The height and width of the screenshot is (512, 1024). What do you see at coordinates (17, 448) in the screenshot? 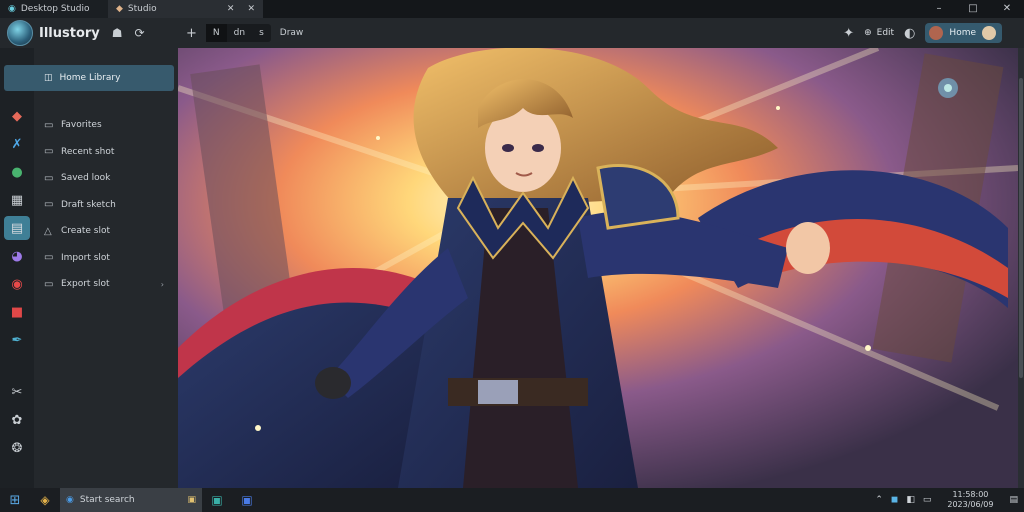
I see `rail-help-icon: ❂` at bounding box center [17, 448].